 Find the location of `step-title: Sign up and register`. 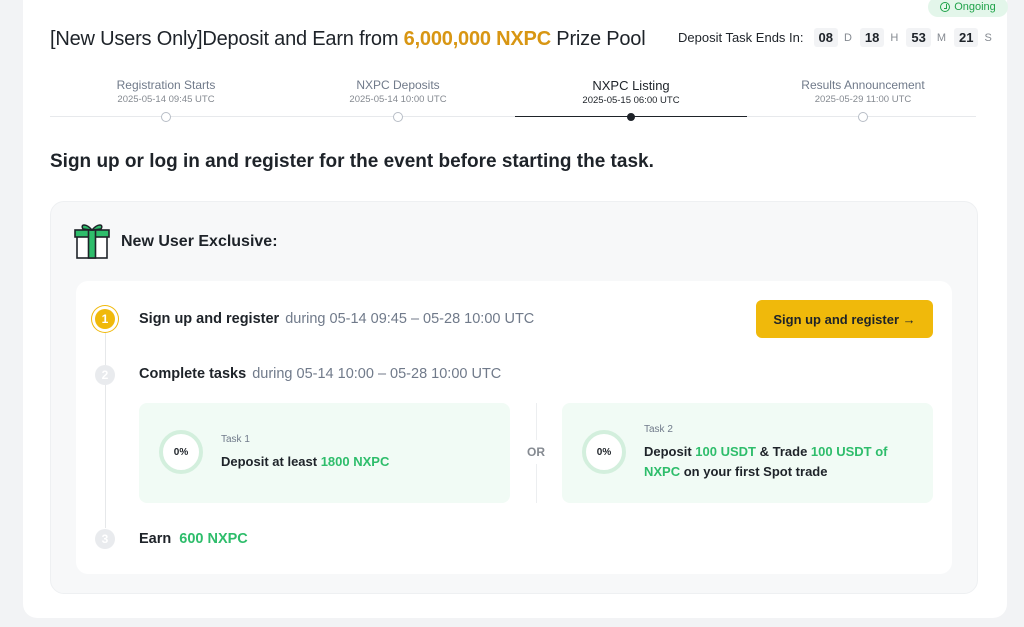

step-title: Sign up and register is located at coordinates (209, 319).